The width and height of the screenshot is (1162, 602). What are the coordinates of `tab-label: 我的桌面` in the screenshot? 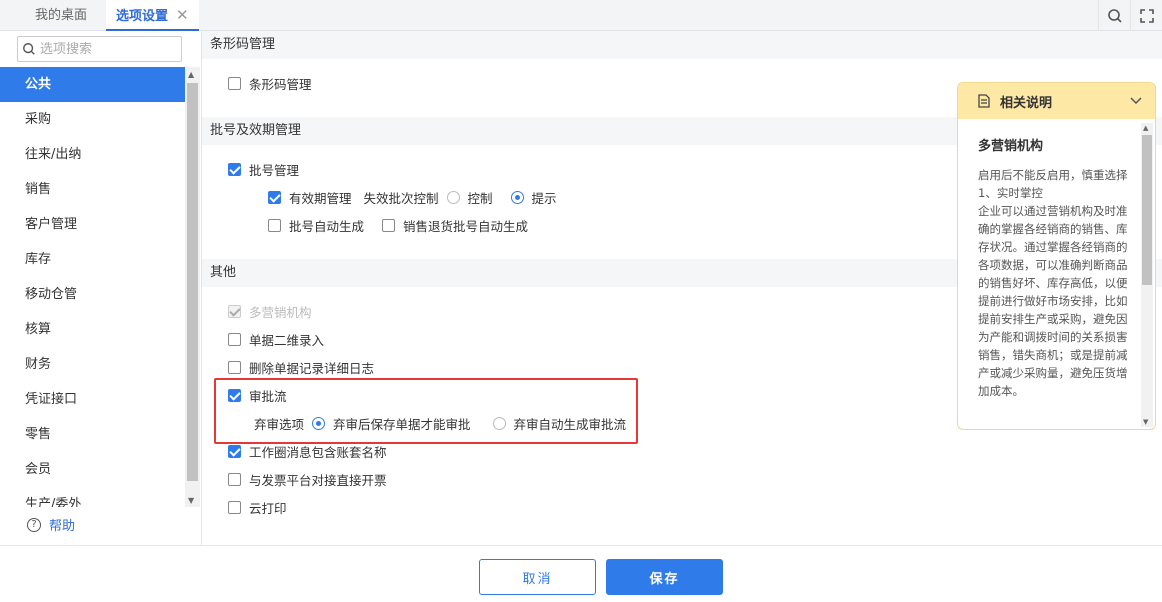 It's located at (61, 15).